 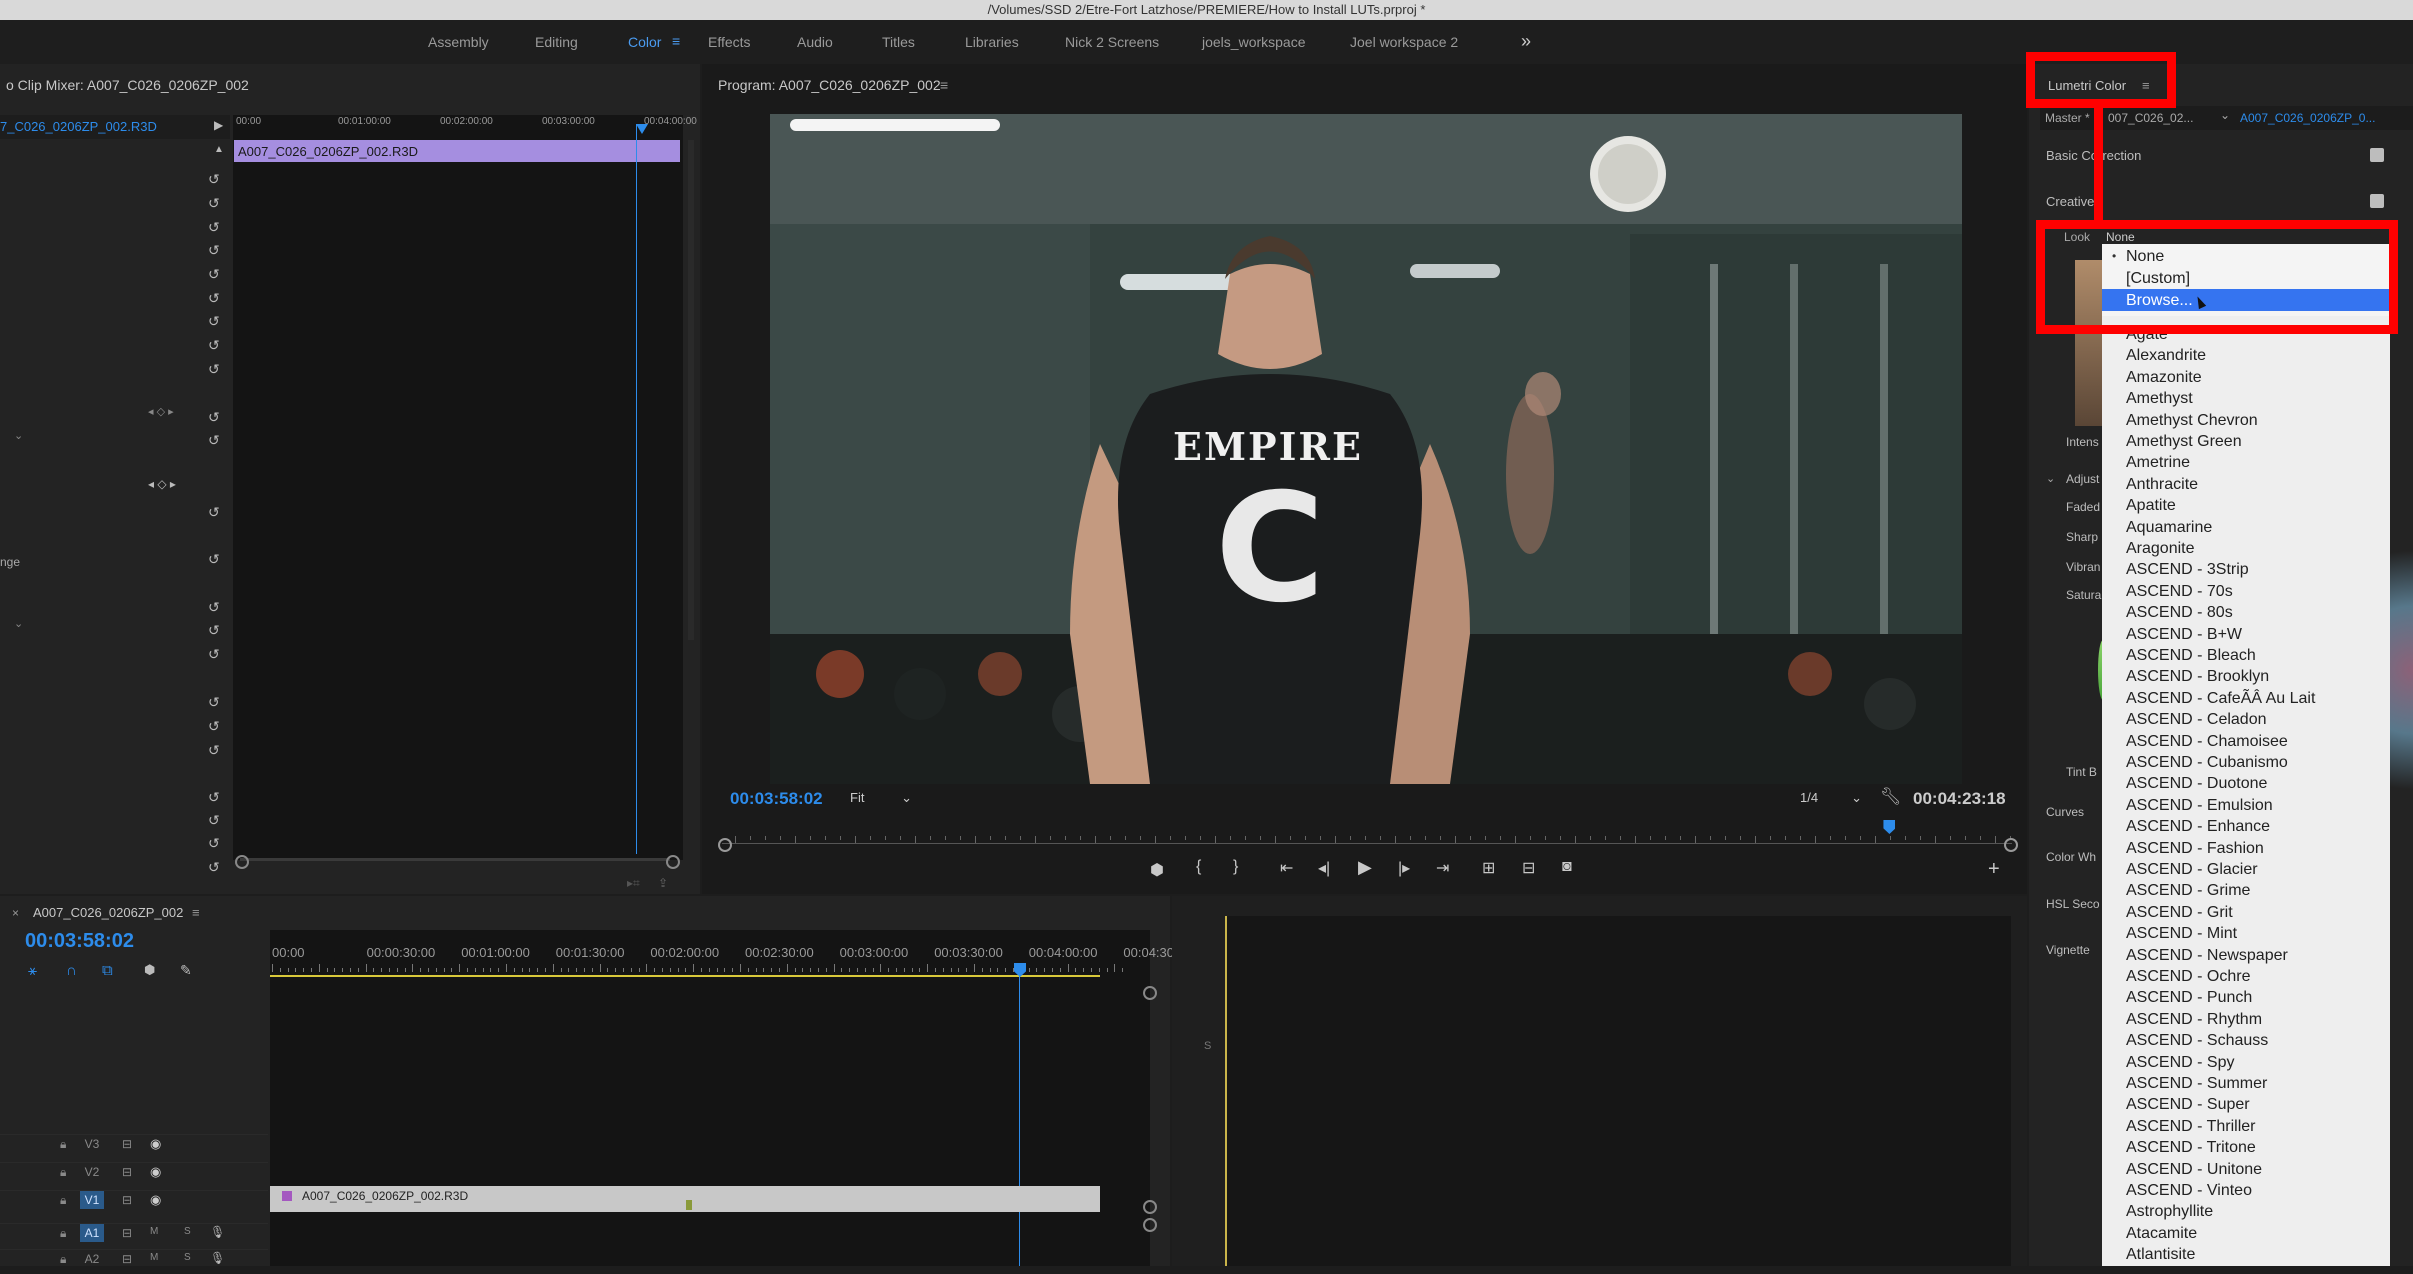 I want to click on dropdown-item: ASCEND - Mint, so click(x=2181, y=934).